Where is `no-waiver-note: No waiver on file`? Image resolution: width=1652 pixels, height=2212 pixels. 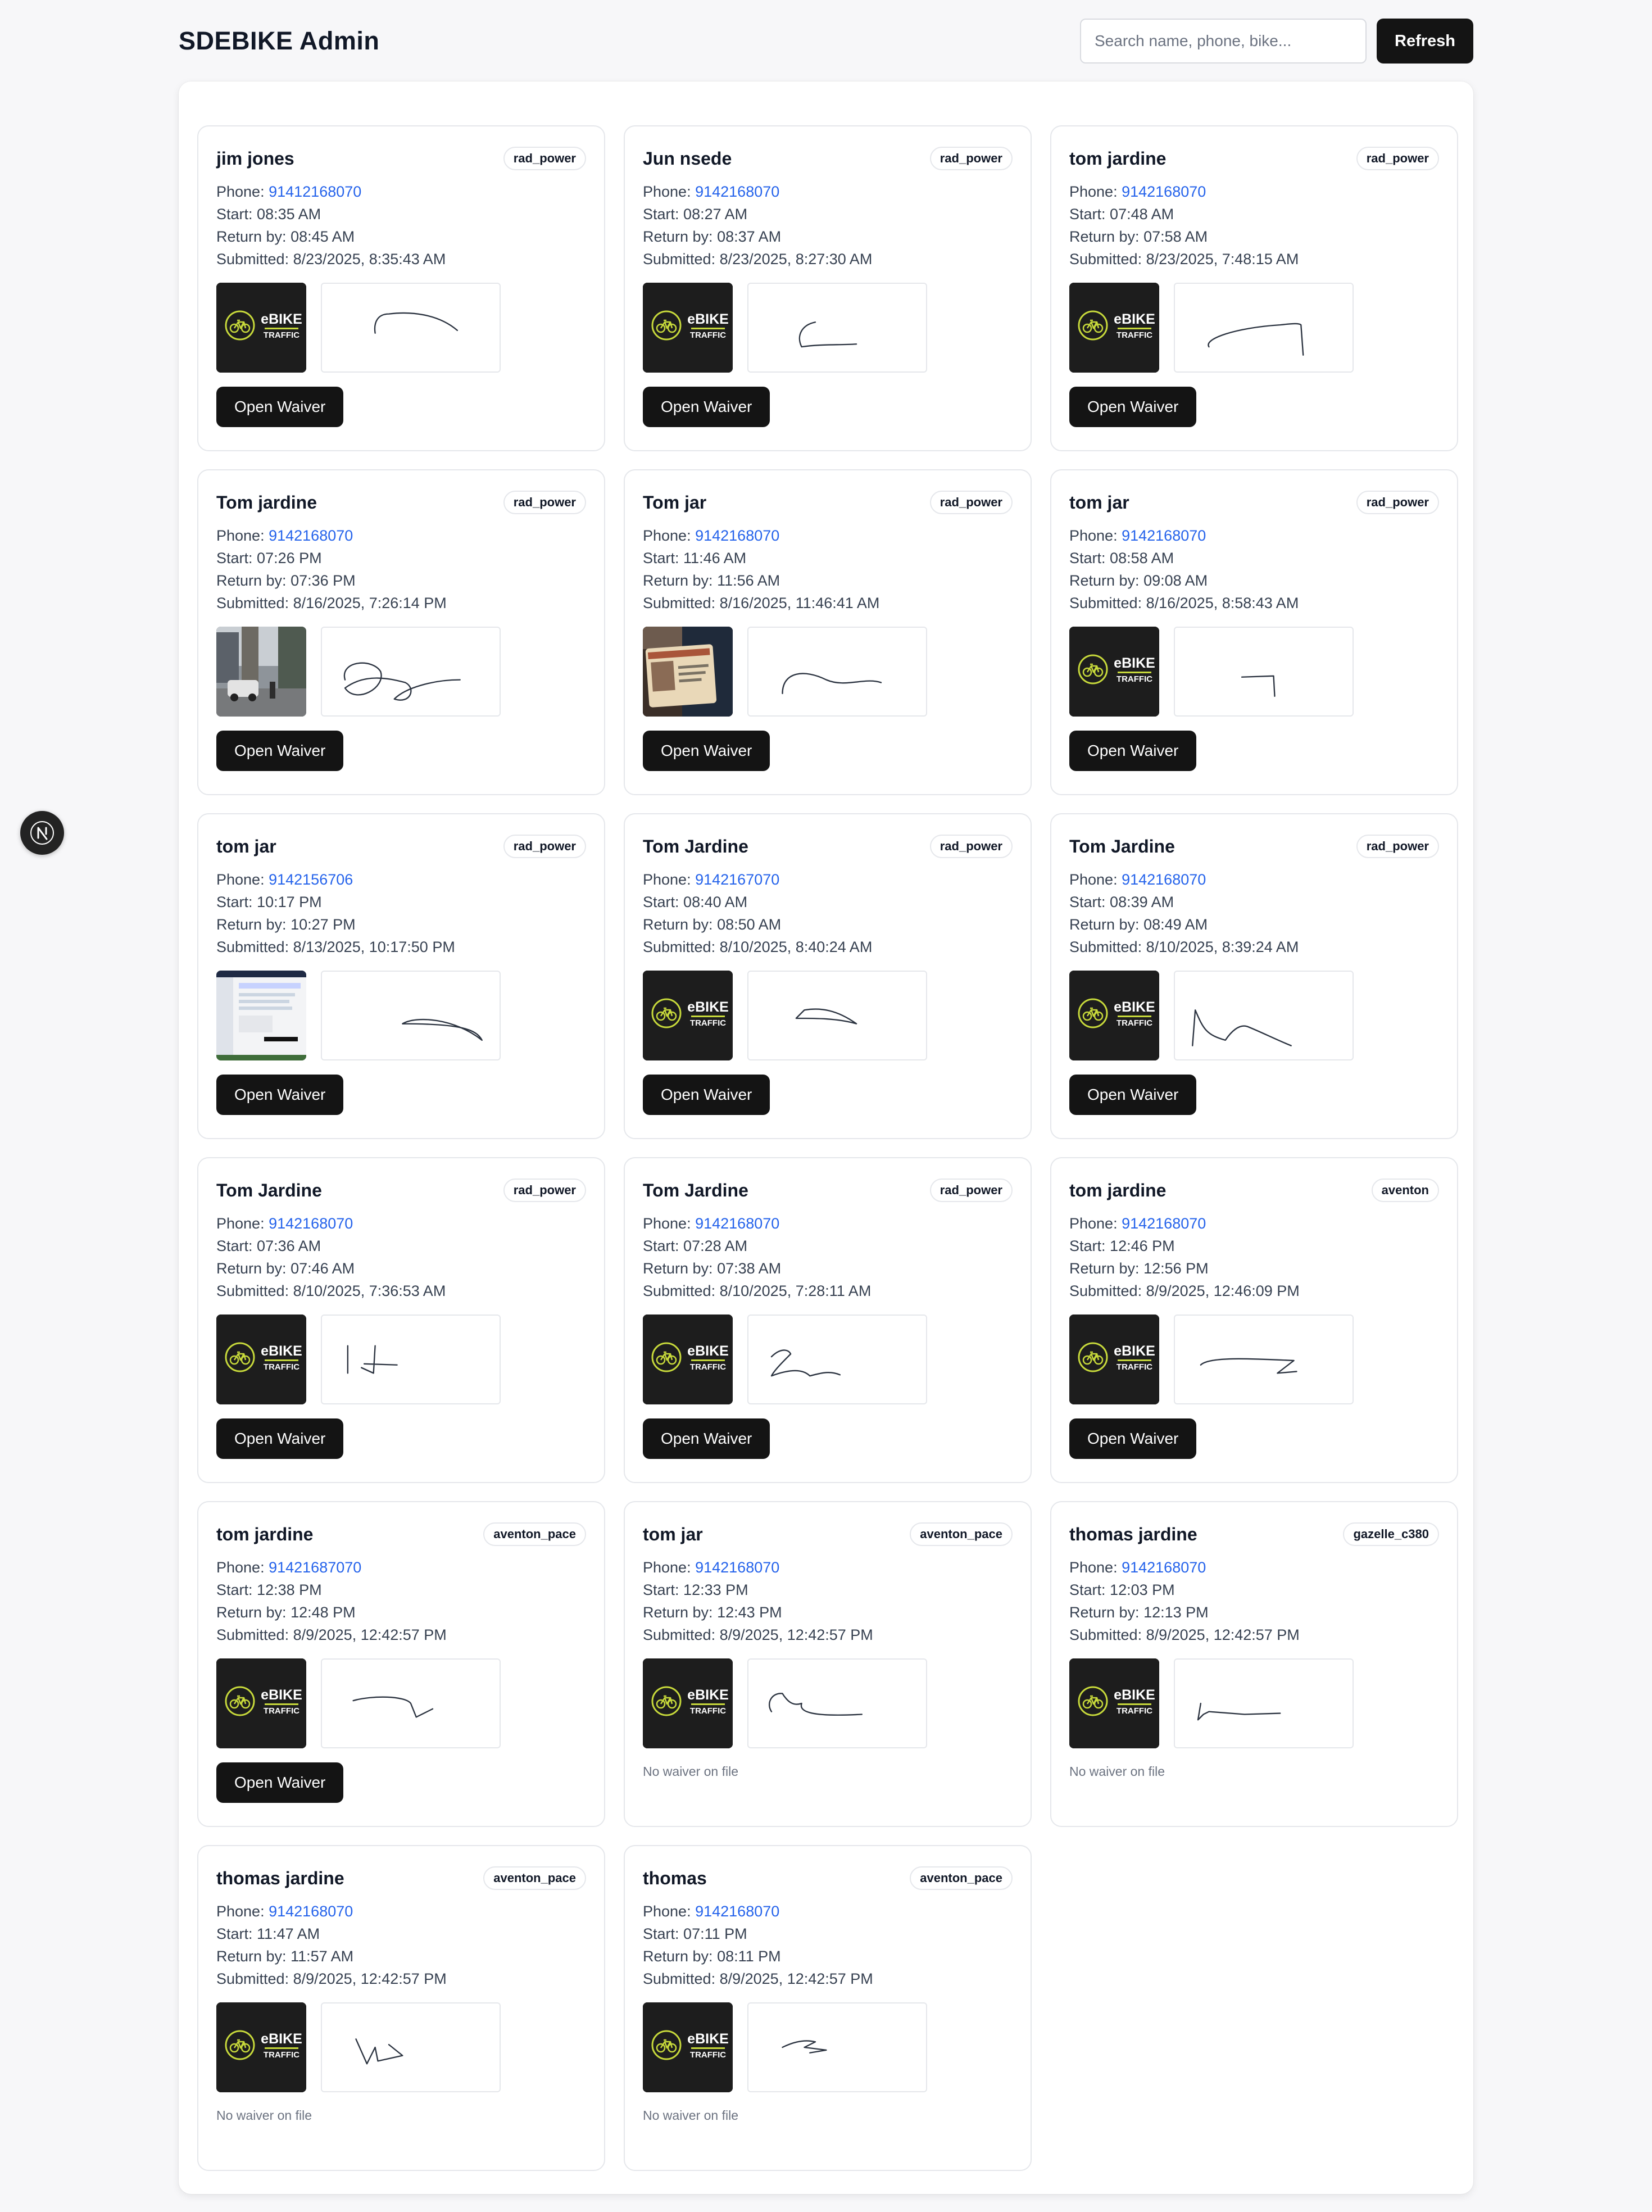 no-waiver-note: No waiver on file is located at coordinates (264, 2115).